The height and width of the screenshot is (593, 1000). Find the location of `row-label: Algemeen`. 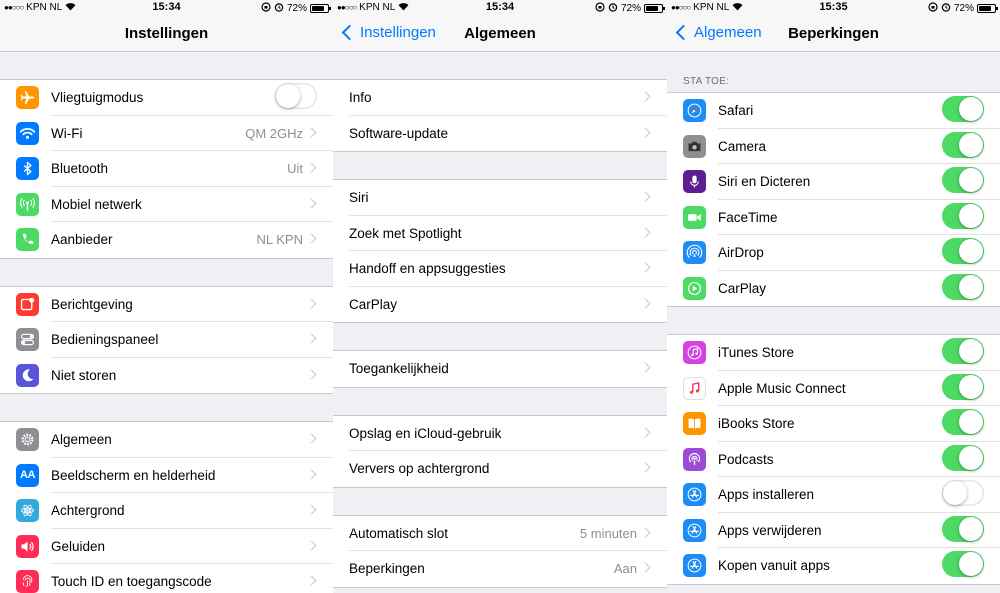

row-label: Algemeen is located at coordinates (81, 439).